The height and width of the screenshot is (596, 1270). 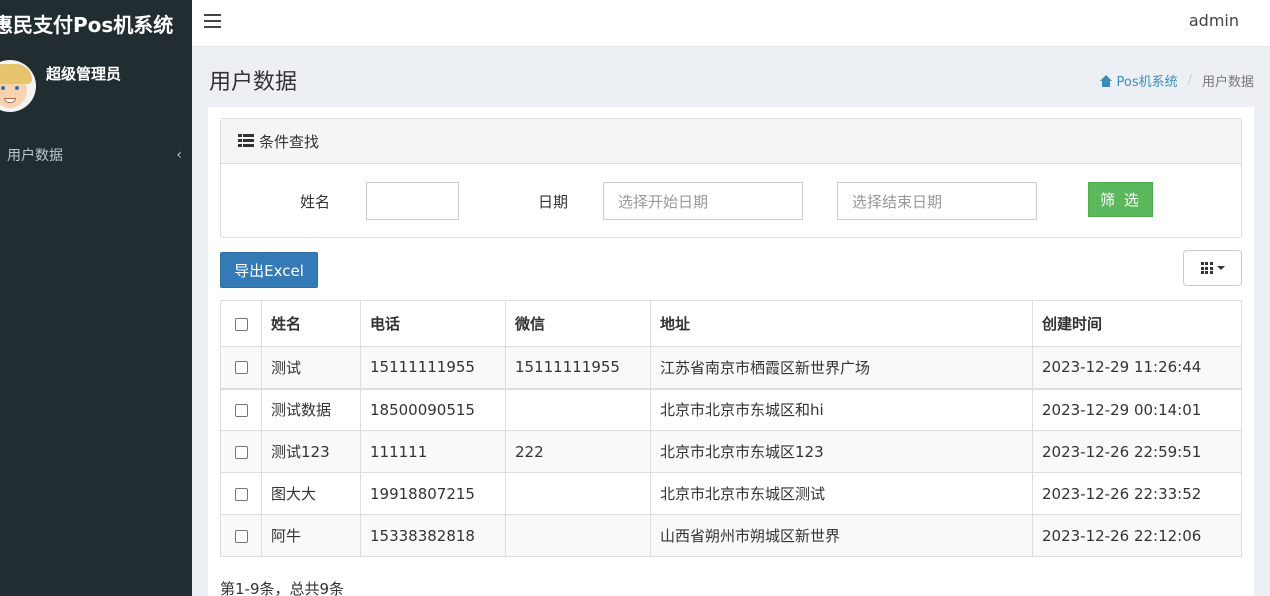 What do you see at coordinates (1137, 535) in the screenshot?
I see `cell-created: 2023-12-26 22:12:06` at bounding box center [1137, 535].